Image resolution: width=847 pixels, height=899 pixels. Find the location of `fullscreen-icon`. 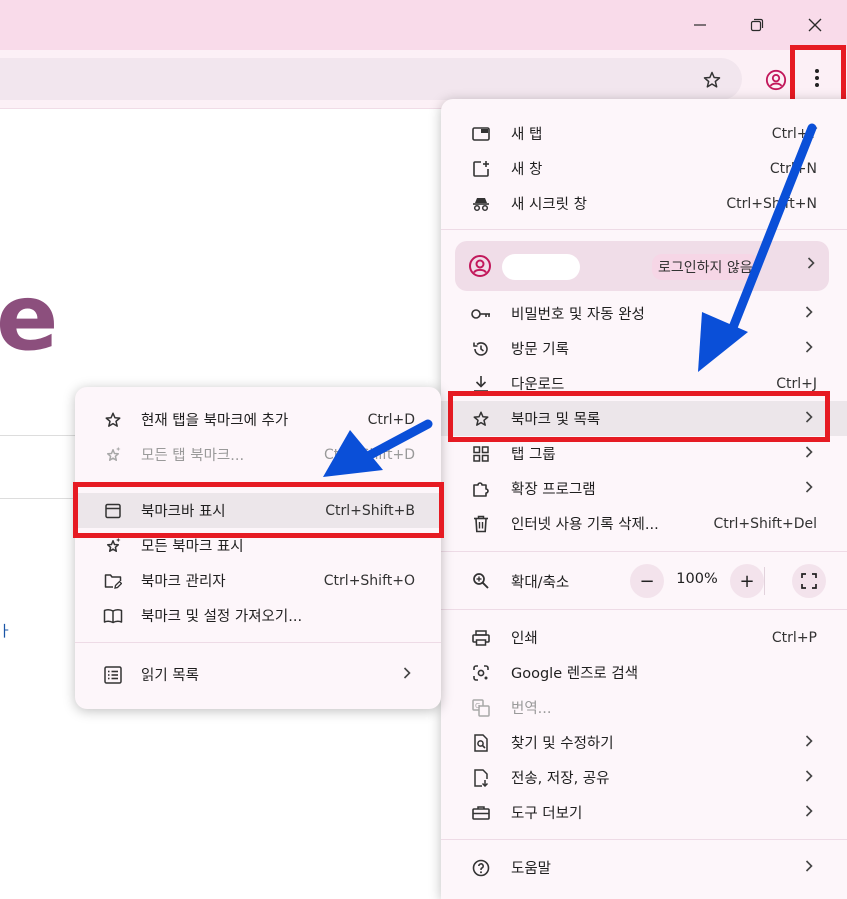

fullscreen-icon is located at coordinates (809, 581).